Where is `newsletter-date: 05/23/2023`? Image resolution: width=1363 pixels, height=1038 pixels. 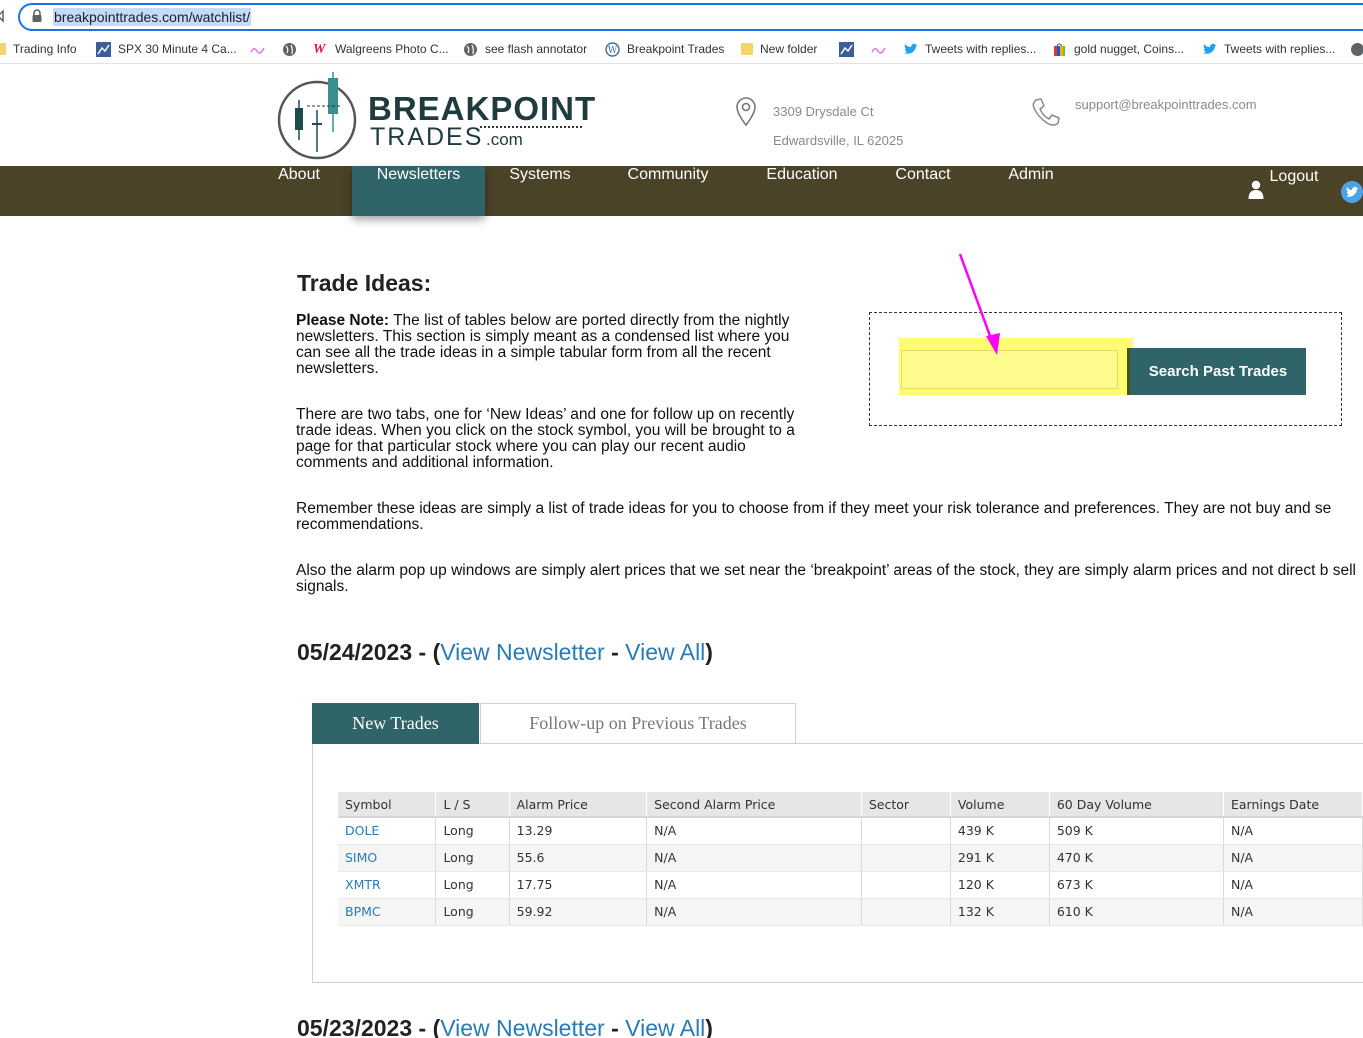
newsletter-date: 05/23/2023 is located at coordinates (355, 1026).